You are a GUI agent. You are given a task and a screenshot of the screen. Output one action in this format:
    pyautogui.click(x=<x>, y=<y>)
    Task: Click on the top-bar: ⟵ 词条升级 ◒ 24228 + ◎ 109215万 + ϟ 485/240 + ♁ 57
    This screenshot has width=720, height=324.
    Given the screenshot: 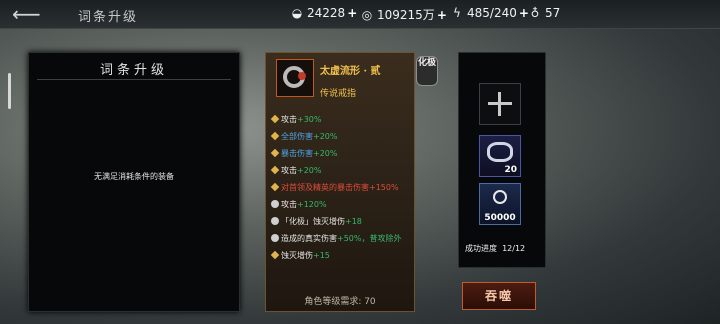 What is the action you would take?
    pyautogui.click(x=360, y=14)
    